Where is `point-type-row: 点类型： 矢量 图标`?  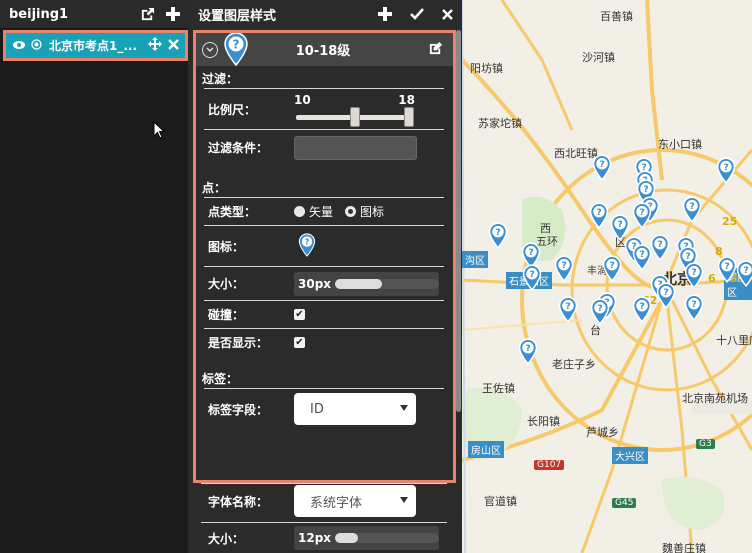 point-type-row: 点类型： 矢量 图标 is located at coordinates (324, 211).